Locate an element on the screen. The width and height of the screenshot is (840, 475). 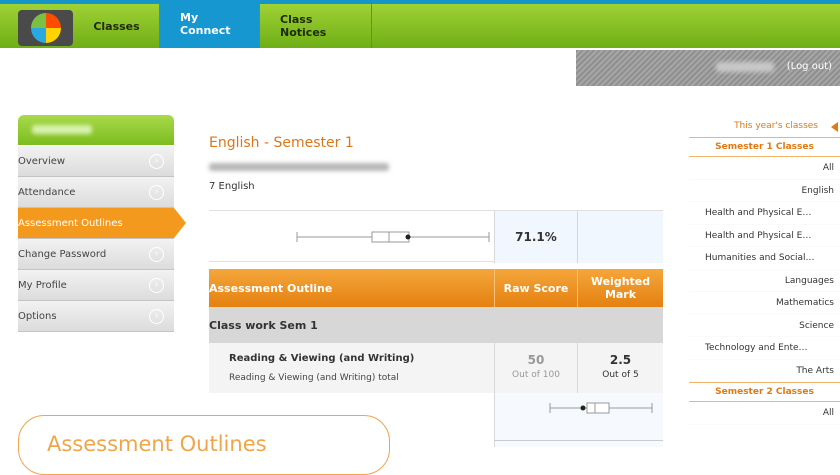
sidebar-item-label: Assessment Outlines is located at coordinates (70, 223).